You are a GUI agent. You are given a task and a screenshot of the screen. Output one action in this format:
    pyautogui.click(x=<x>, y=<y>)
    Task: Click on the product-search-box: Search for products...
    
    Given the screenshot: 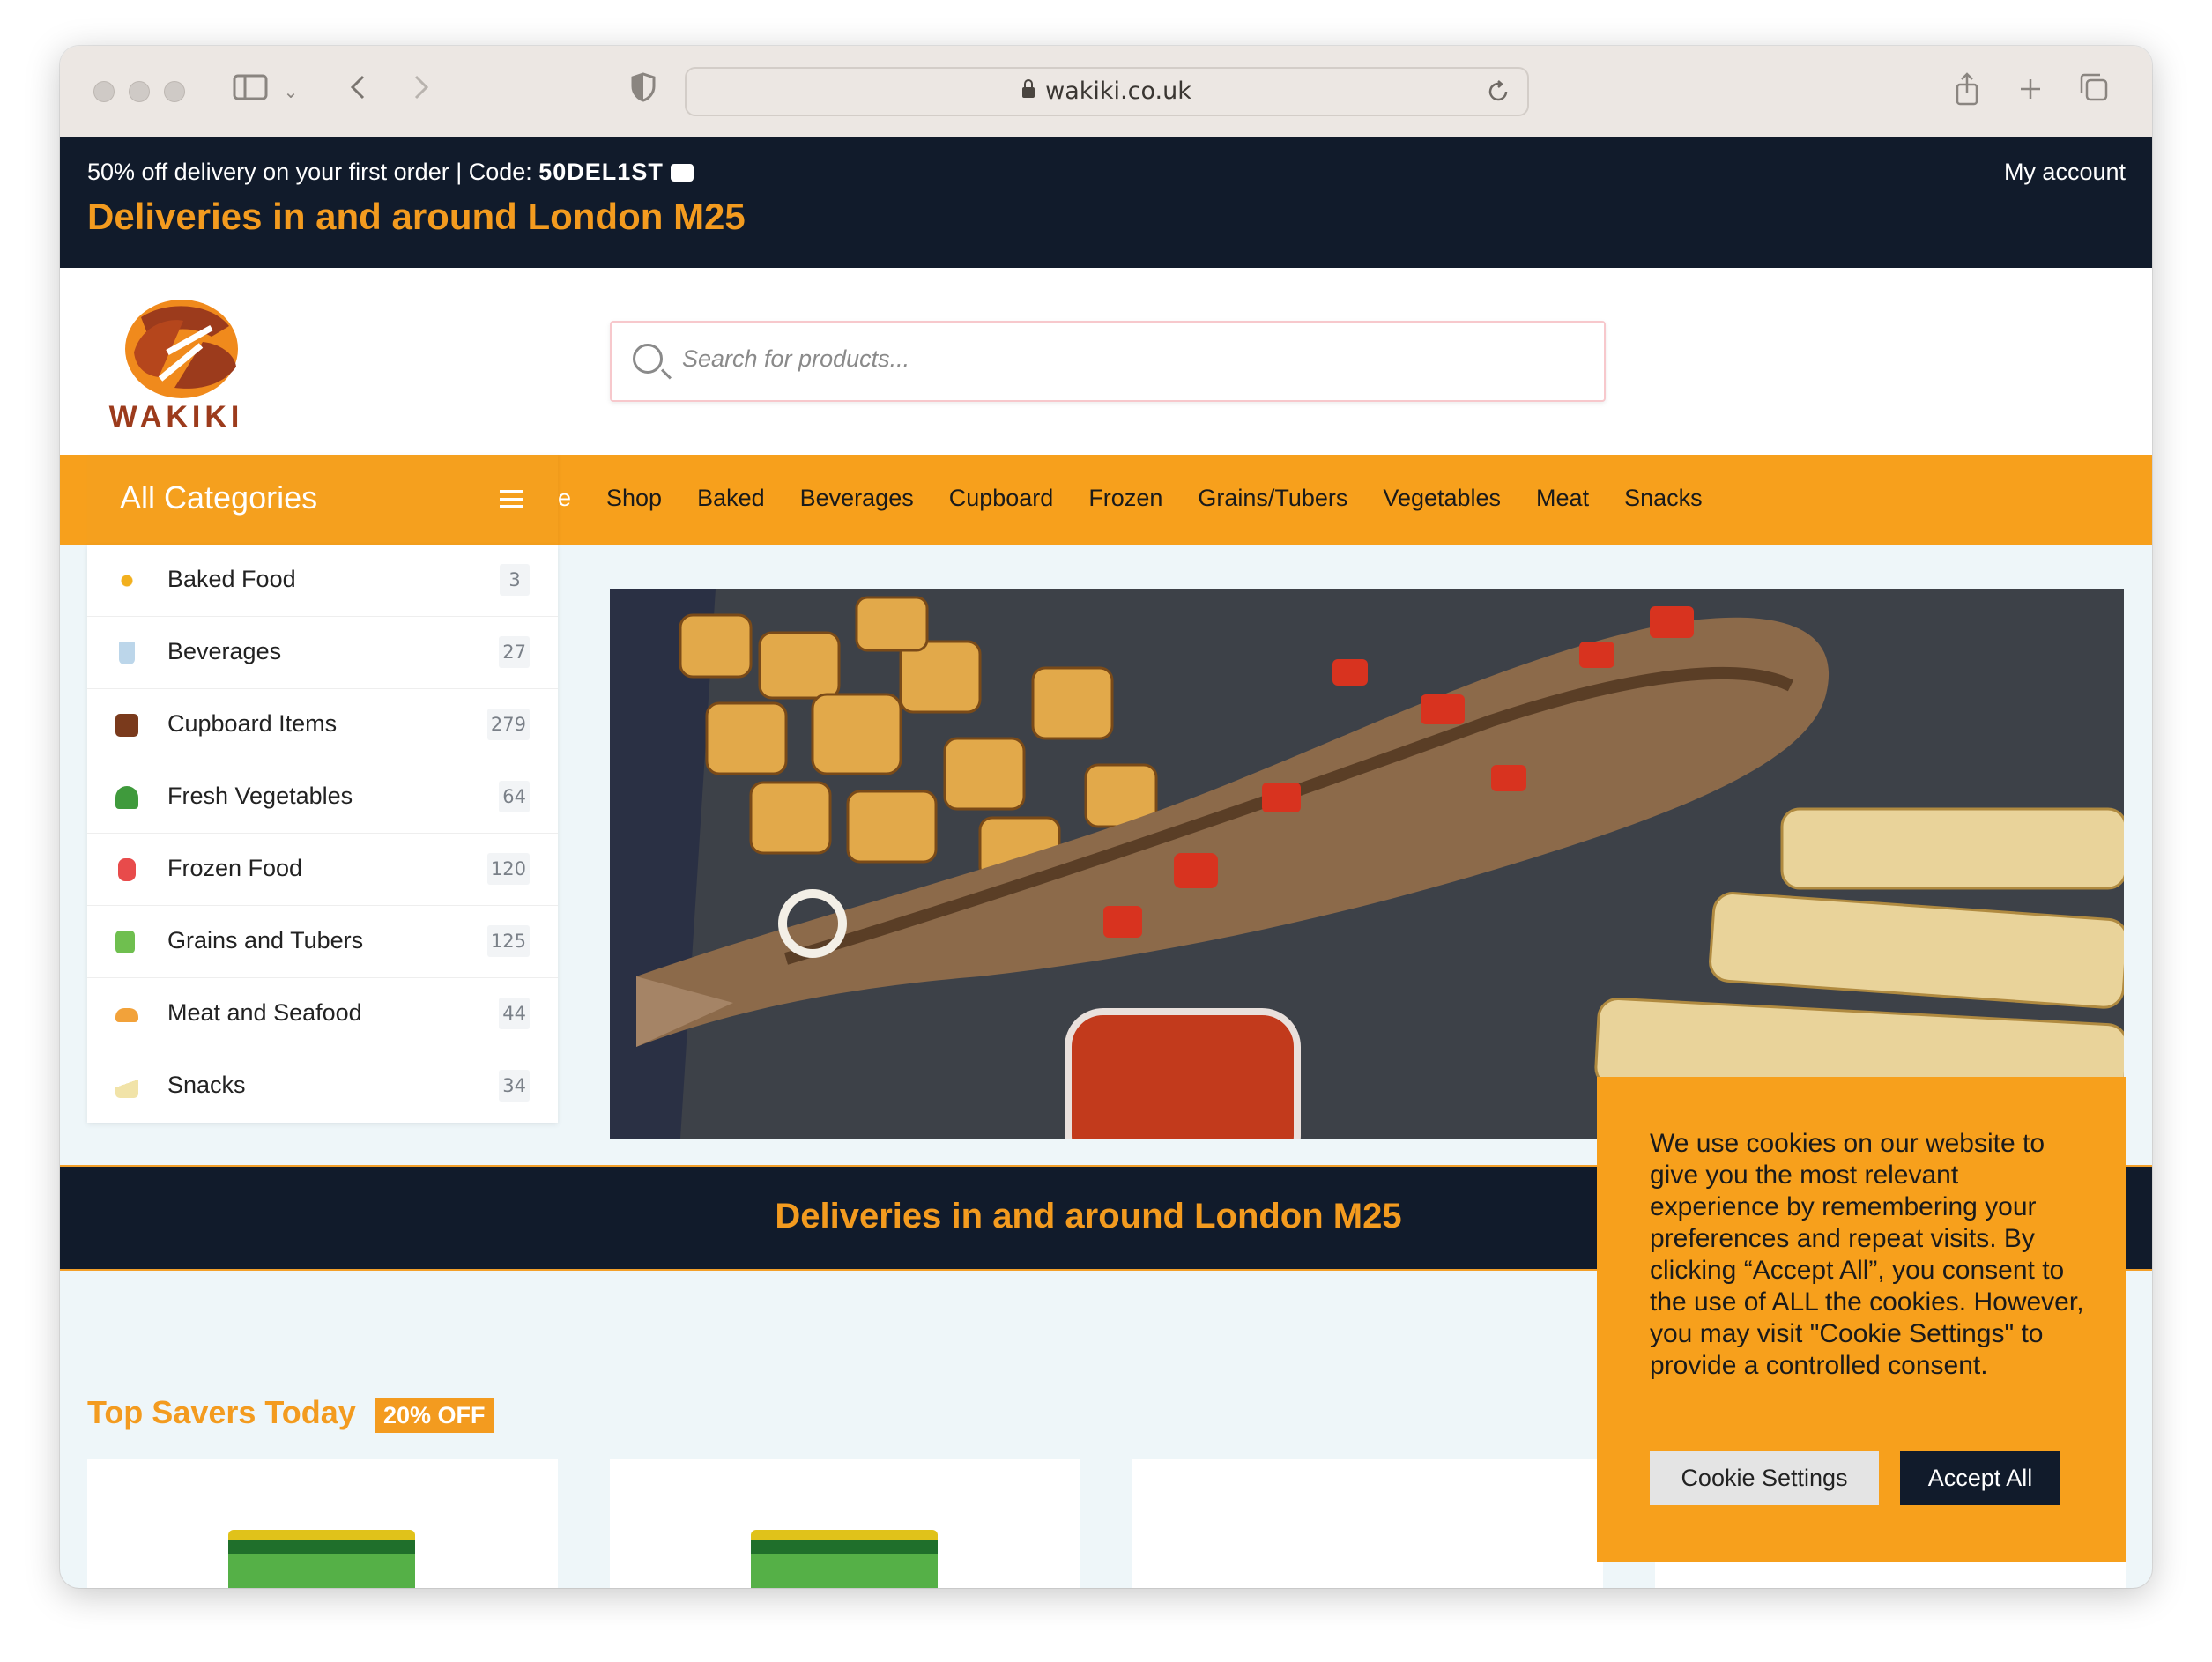 What is the action you would take?
    pyautogui.click(x=1108, y=361)
    